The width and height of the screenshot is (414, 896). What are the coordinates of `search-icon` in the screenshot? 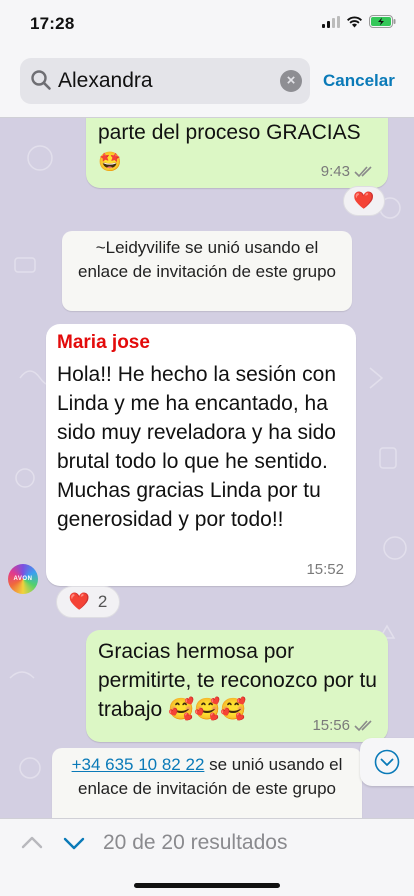 It's located at (41, 80).